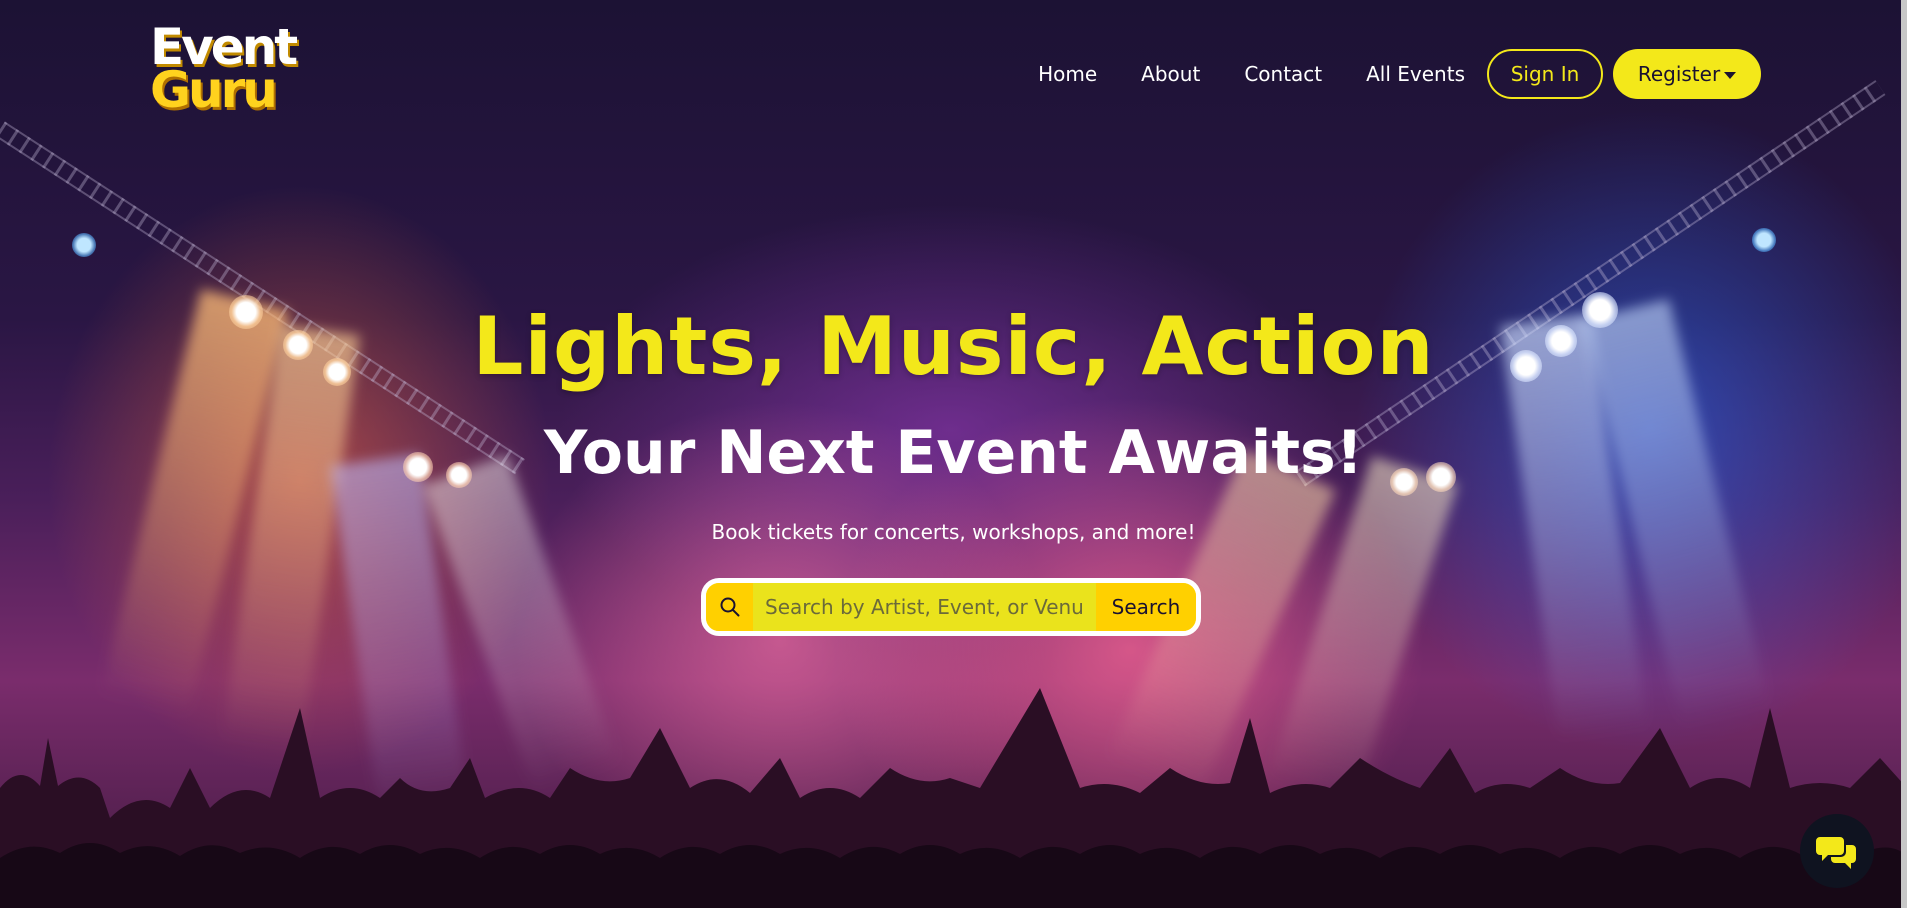 This screenshot has height=908, width=1907. What do you see at coordinates (1730, 75) in the screenshot?
I see `caret-down-icon` at bounding box center [1730, 75].